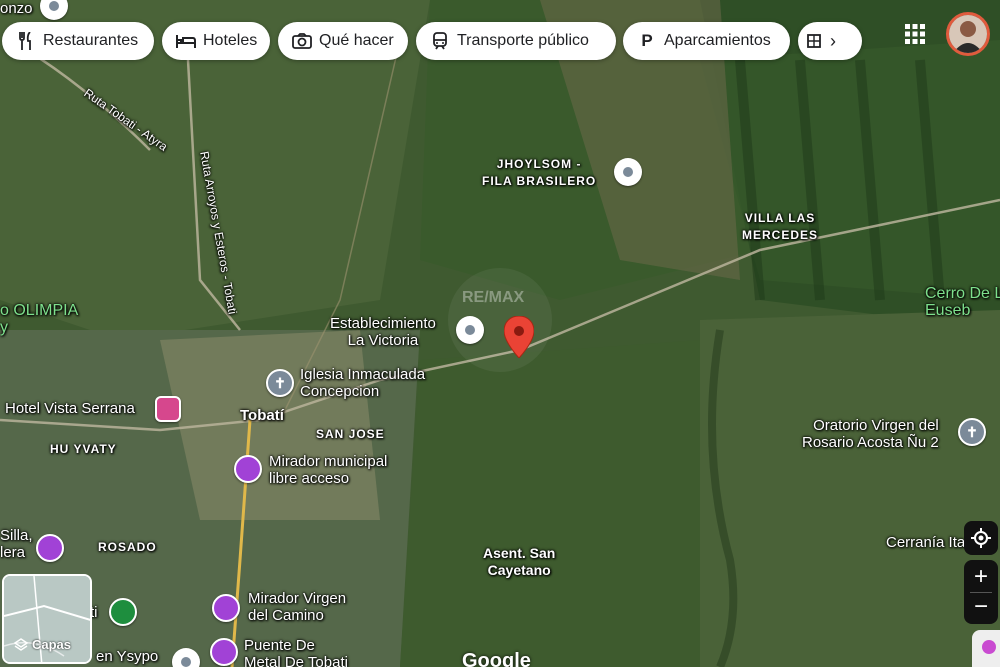 The width and height of the screenshot is (1000, 667). Describe the element at coordinates (356, 40) in the screenshot. I see `chip-label: Qué hacer` at that location.